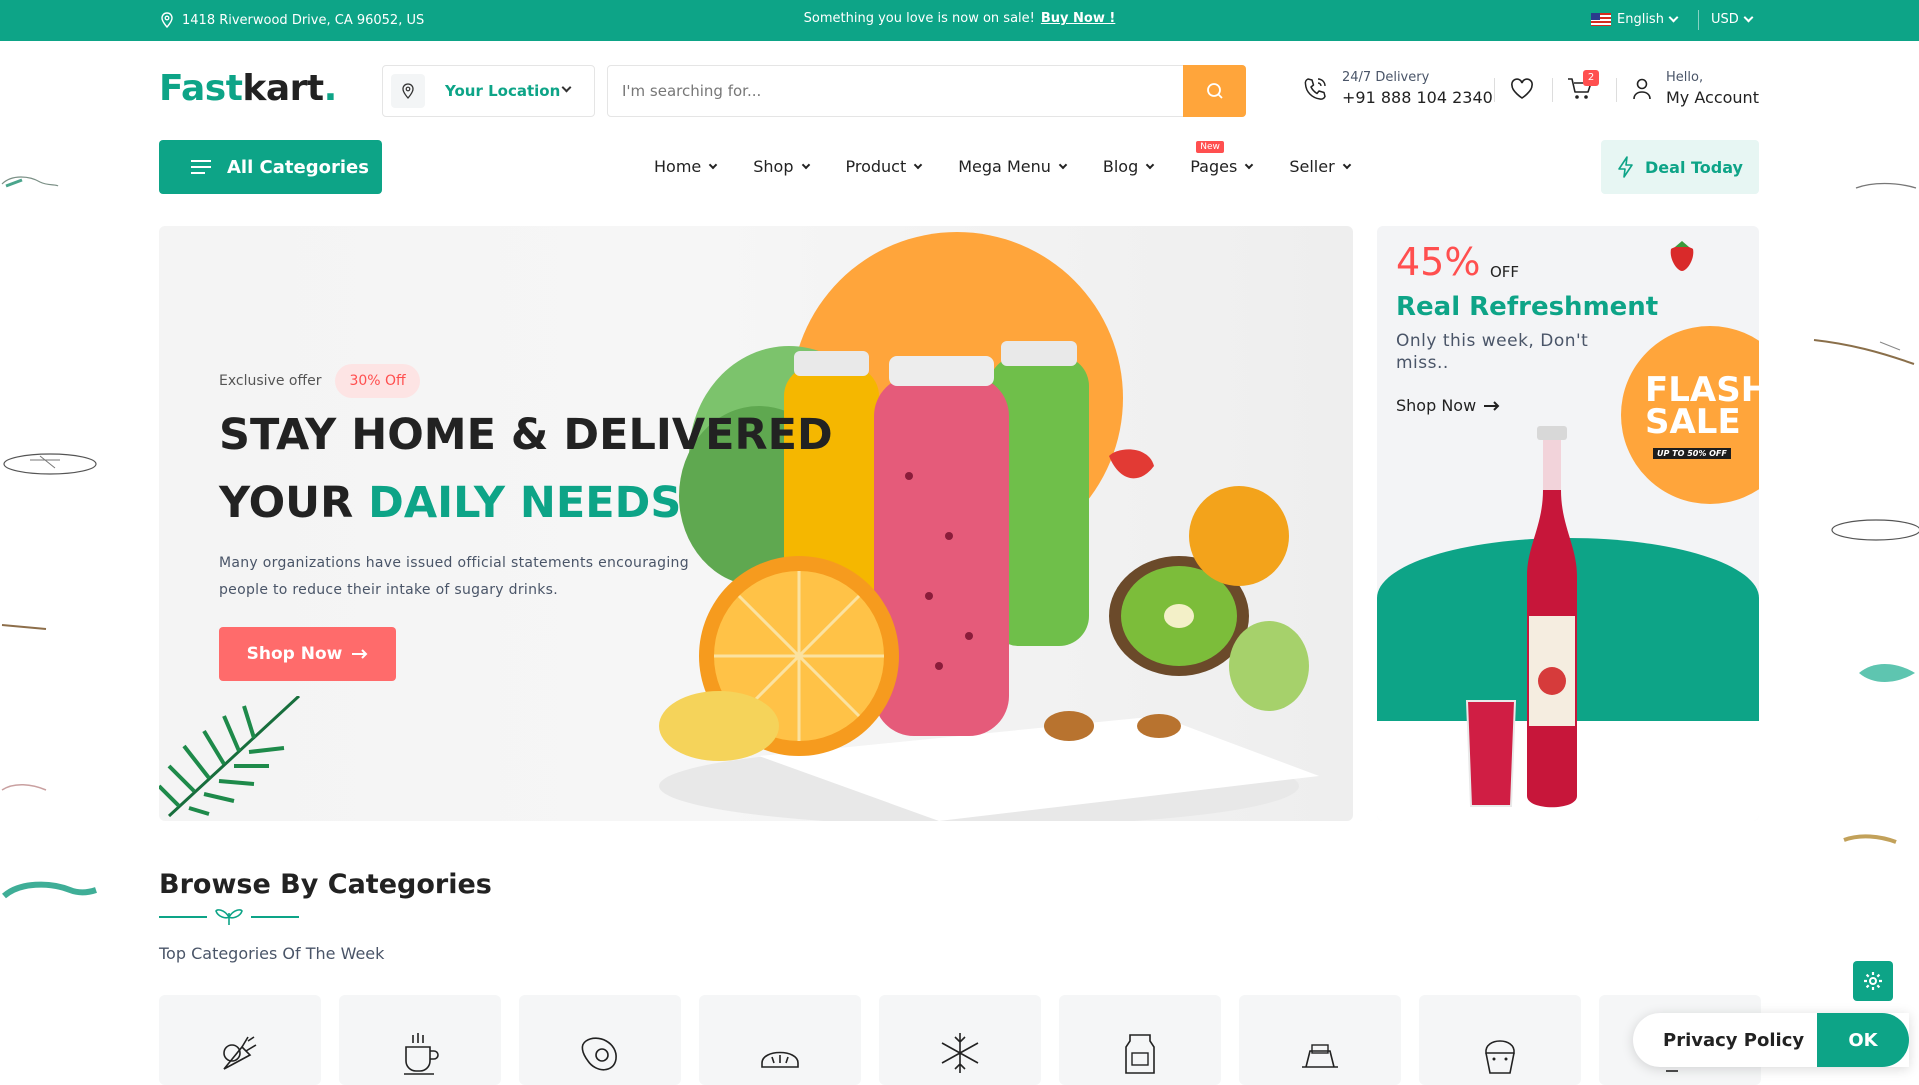  I want to click on heart-icon, so click(1522, 89).